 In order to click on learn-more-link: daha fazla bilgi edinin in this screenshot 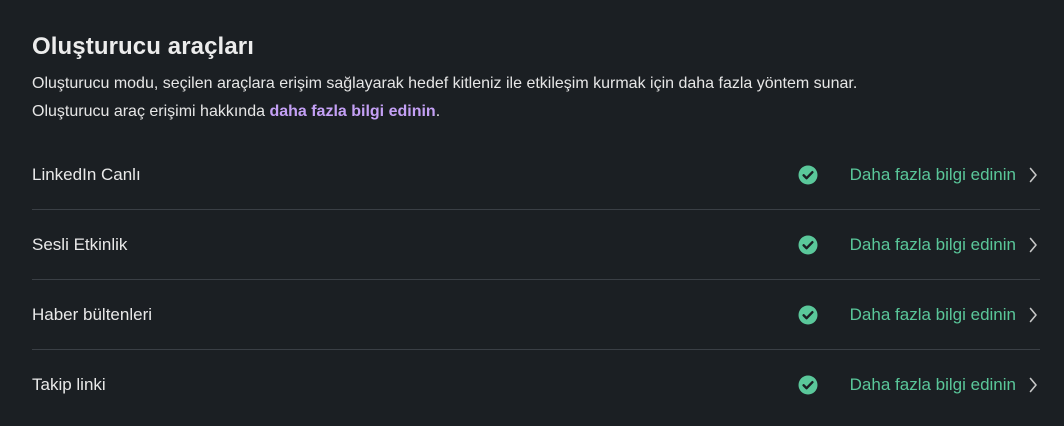, I will do `click(352, 111)`.